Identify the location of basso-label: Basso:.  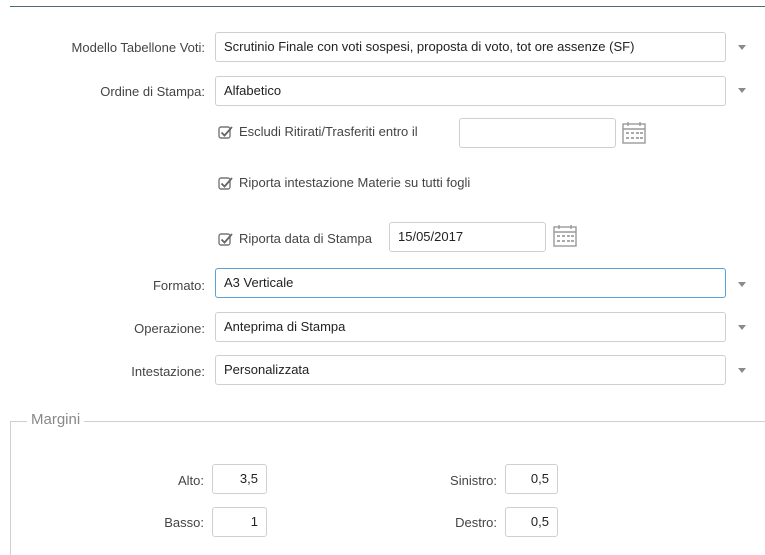
(184, 522).